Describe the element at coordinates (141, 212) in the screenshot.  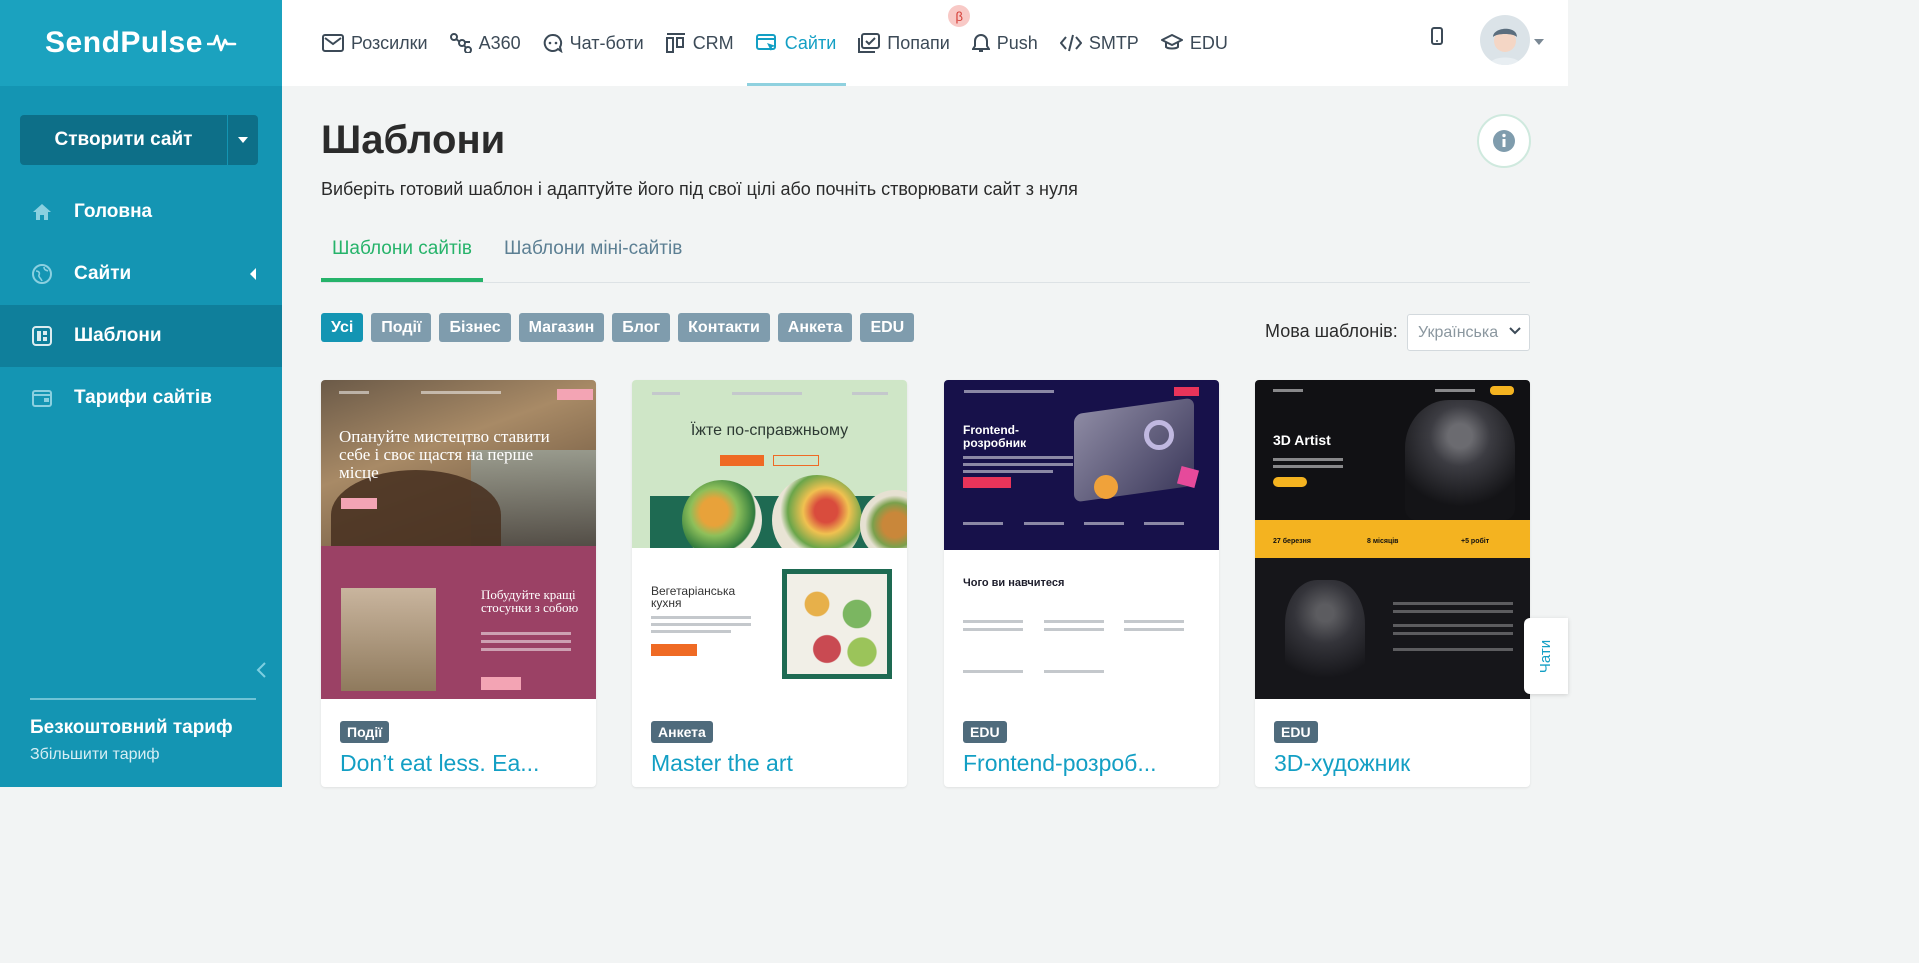
I see `sidebar-item-home: Головна` at that location.